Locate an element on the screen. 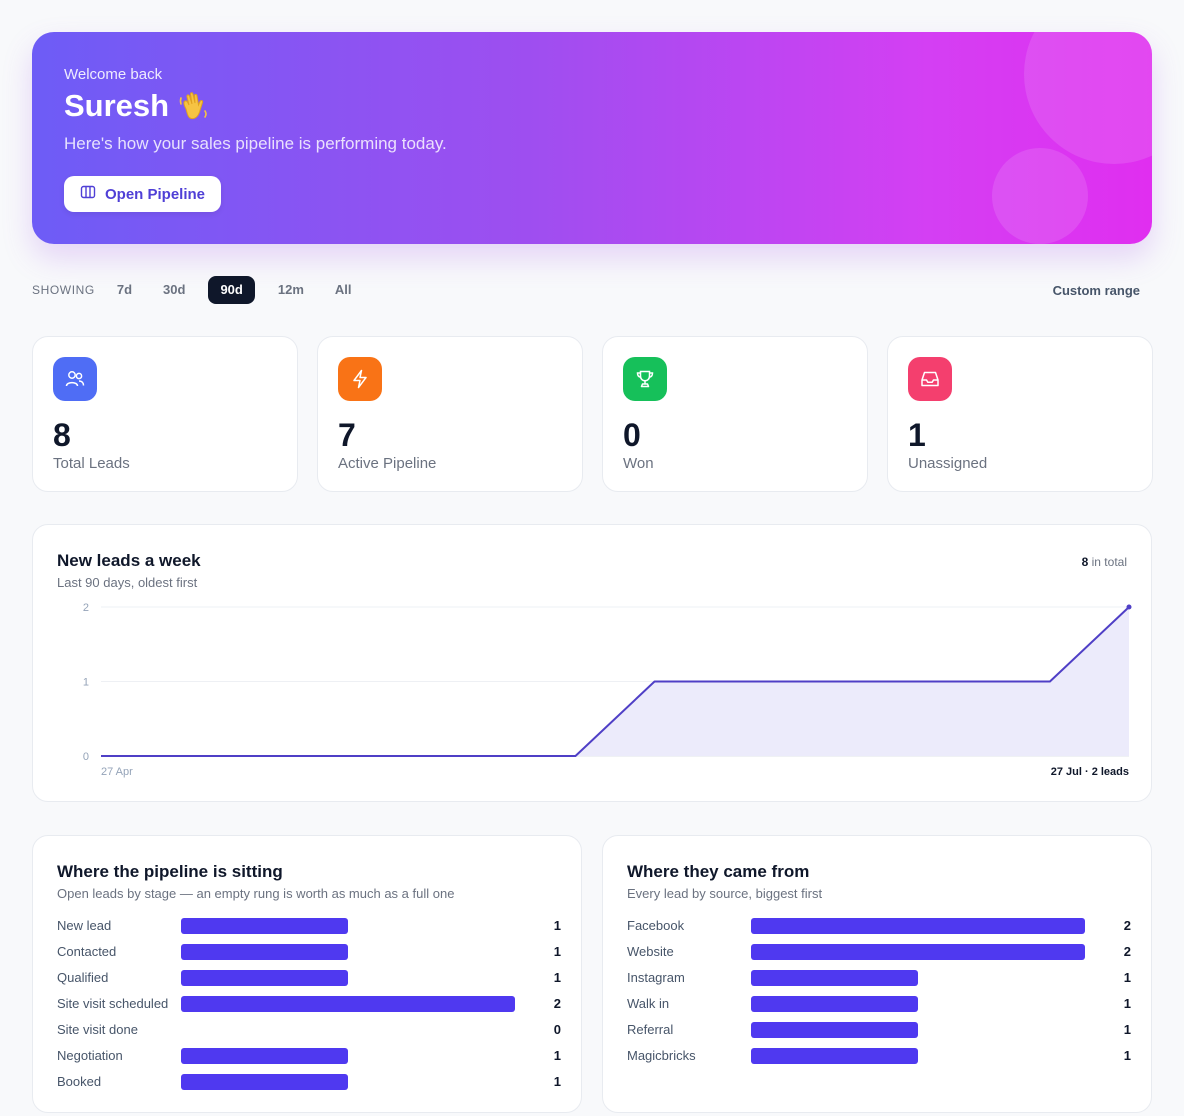 This screenshot has width=1184, height=1116. welcome-label: Welcome back is located at coordinates (113, 74).